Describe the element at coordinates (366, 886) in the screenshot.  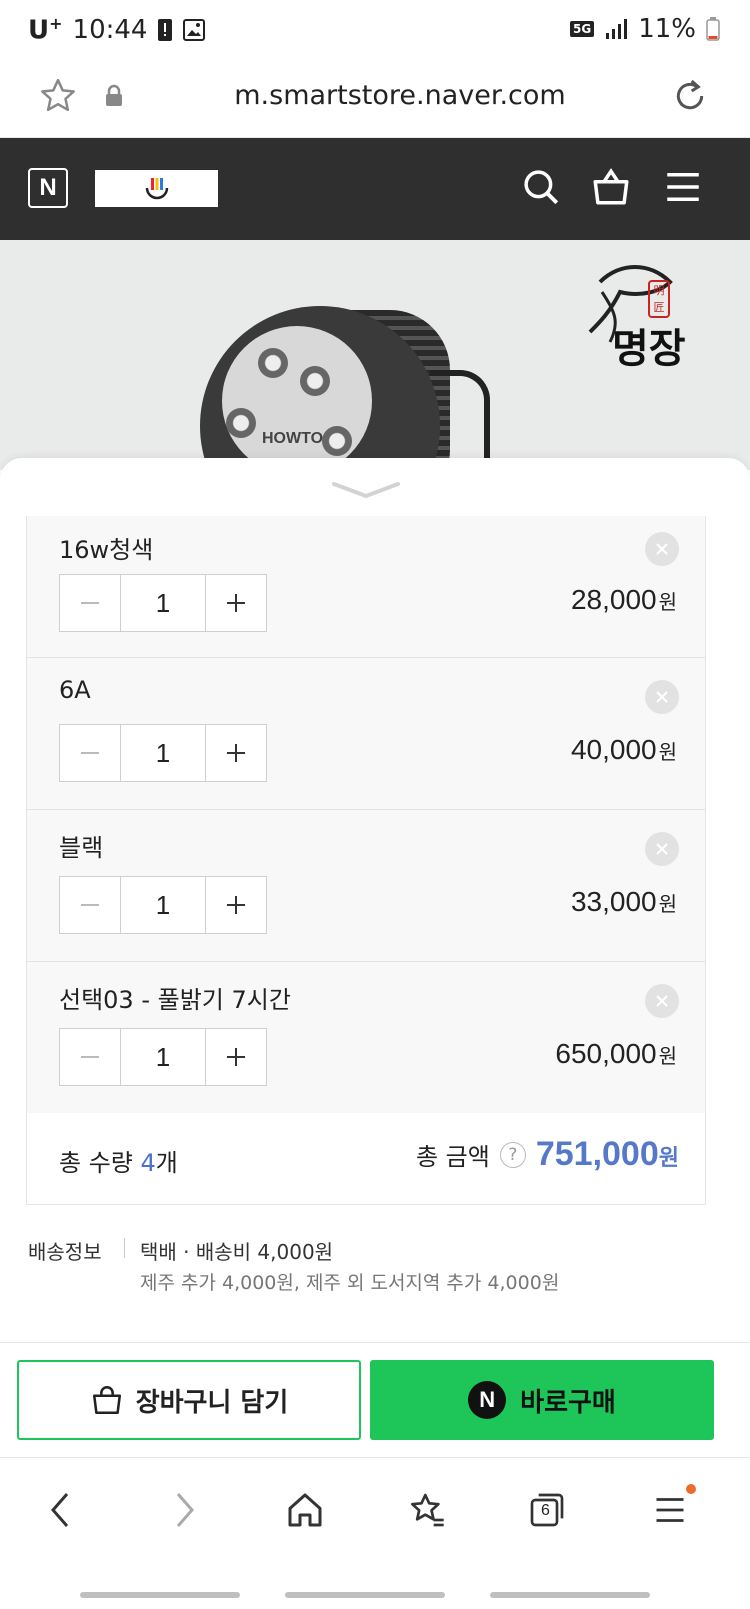
I see `option-row: 블랙 1 33,000 원` at that location.